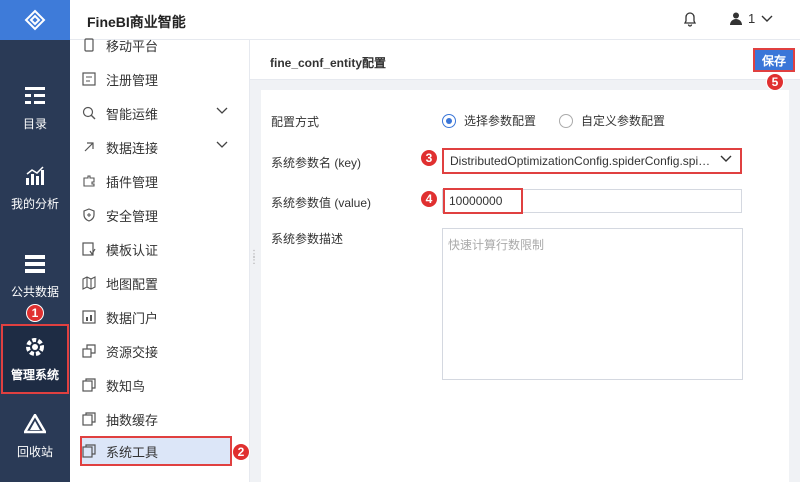 This screenshot has height=482, width=800. What do you see at coordinates (89, 249) in the screenshot?
I see `certificate-icon` at bounding box center [89, 249].